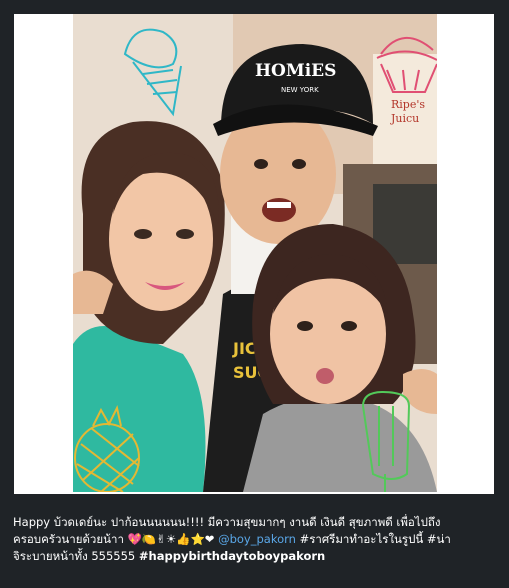 The width and height of the screenshot is (509, 588). Describe the element at coordinates (300, 90) in the screenshot. I see `cap-text-2: NEW YORK` at that location.